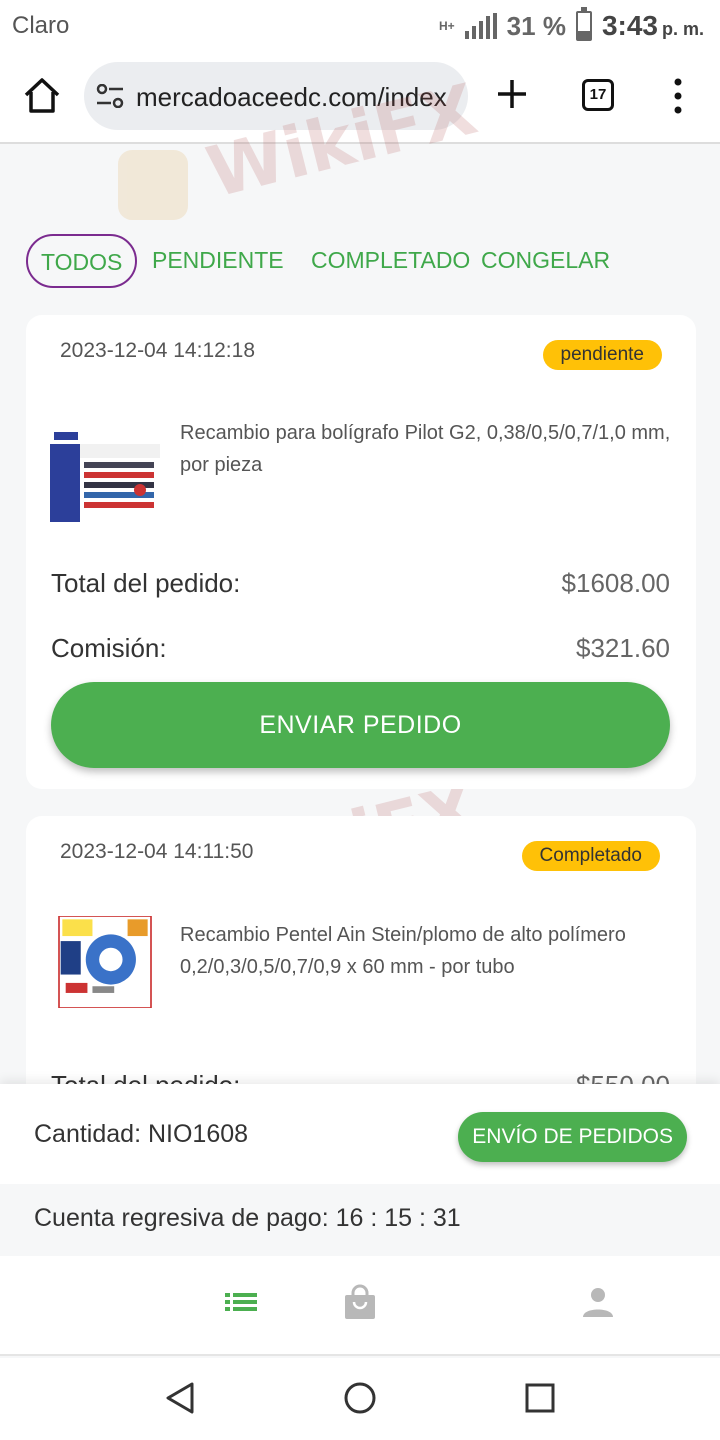 The image size is (720, 1440). Describe the element at coordinates (540, 1398) in the screenshot. I see `recents-icon` at that location.